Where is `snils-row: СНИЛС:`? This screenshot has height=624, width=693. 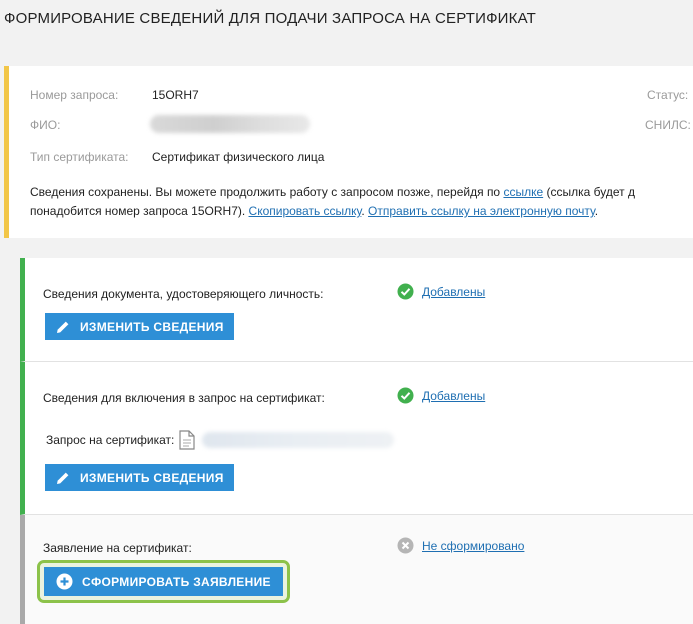 snils-row: СНИЛС: is located at coordinates (668, 125).